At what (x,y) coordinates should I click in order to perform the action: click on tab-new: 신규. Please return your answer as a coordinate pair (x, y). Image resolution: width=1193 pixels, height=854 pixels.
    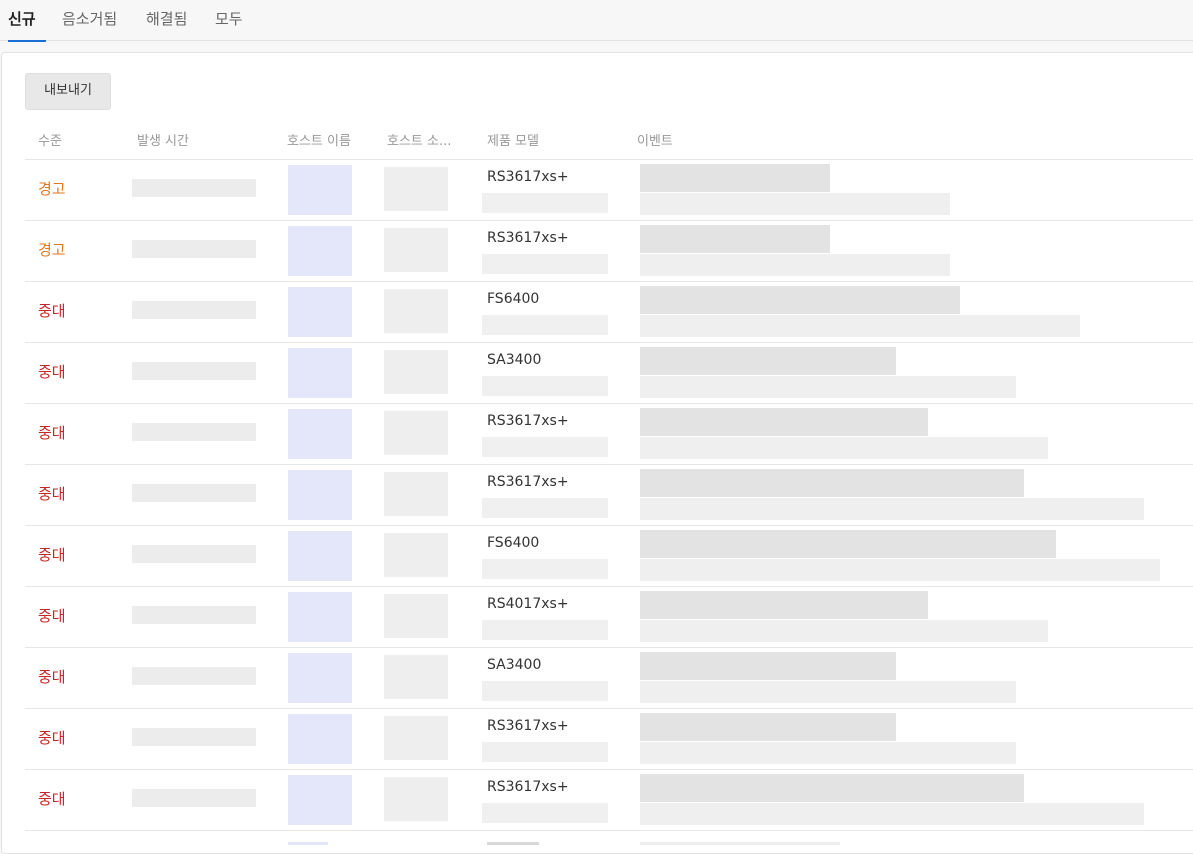
    Looking at the image, I should click on (27, 21).